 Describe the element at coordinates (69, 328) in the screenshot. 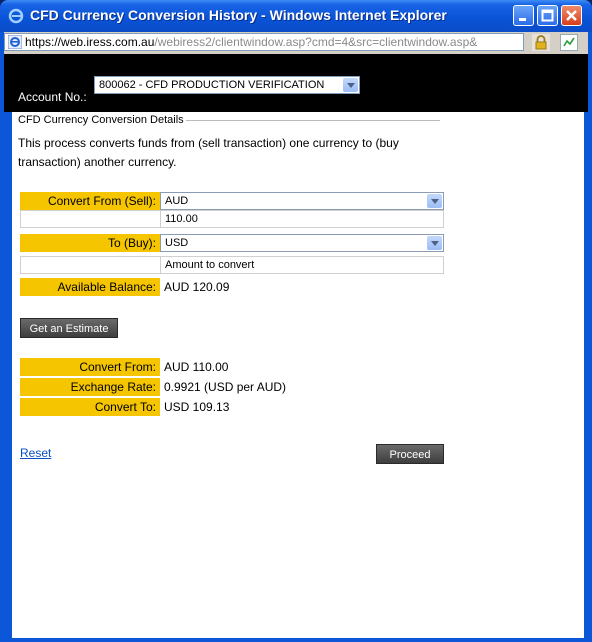

I see `get-estimate-button: Get an Estimate` at that location.